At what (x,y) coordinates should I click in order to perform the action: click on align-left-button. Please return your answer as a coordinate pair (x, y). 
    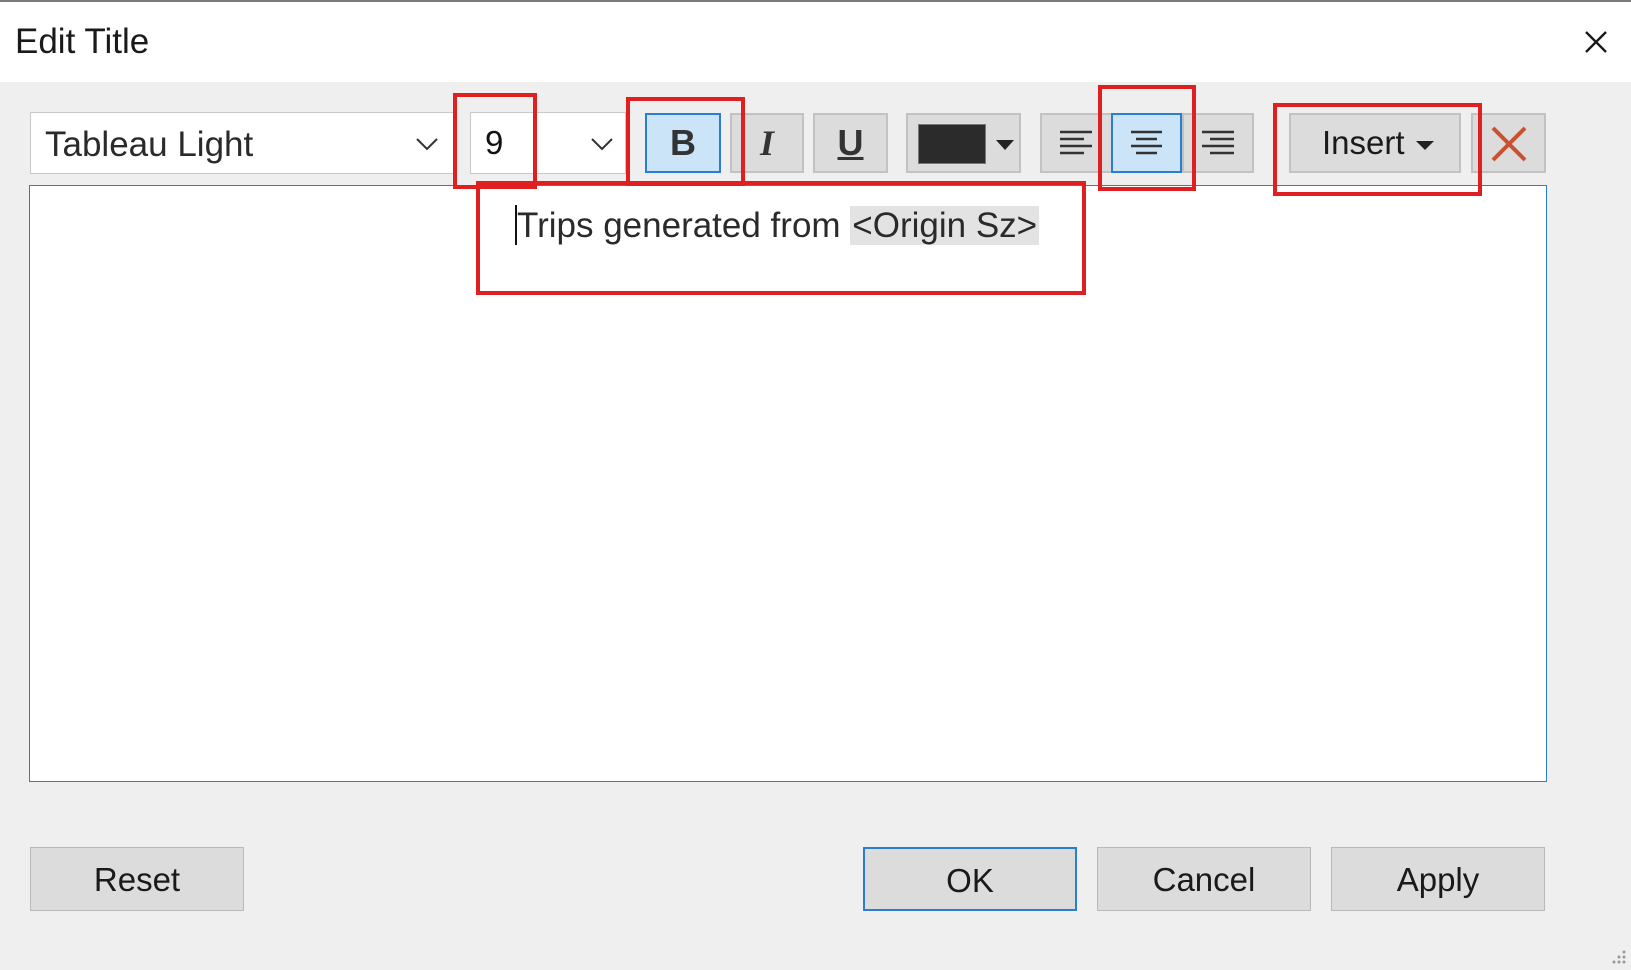
    Looking at the image, I should click on (1076, 143).